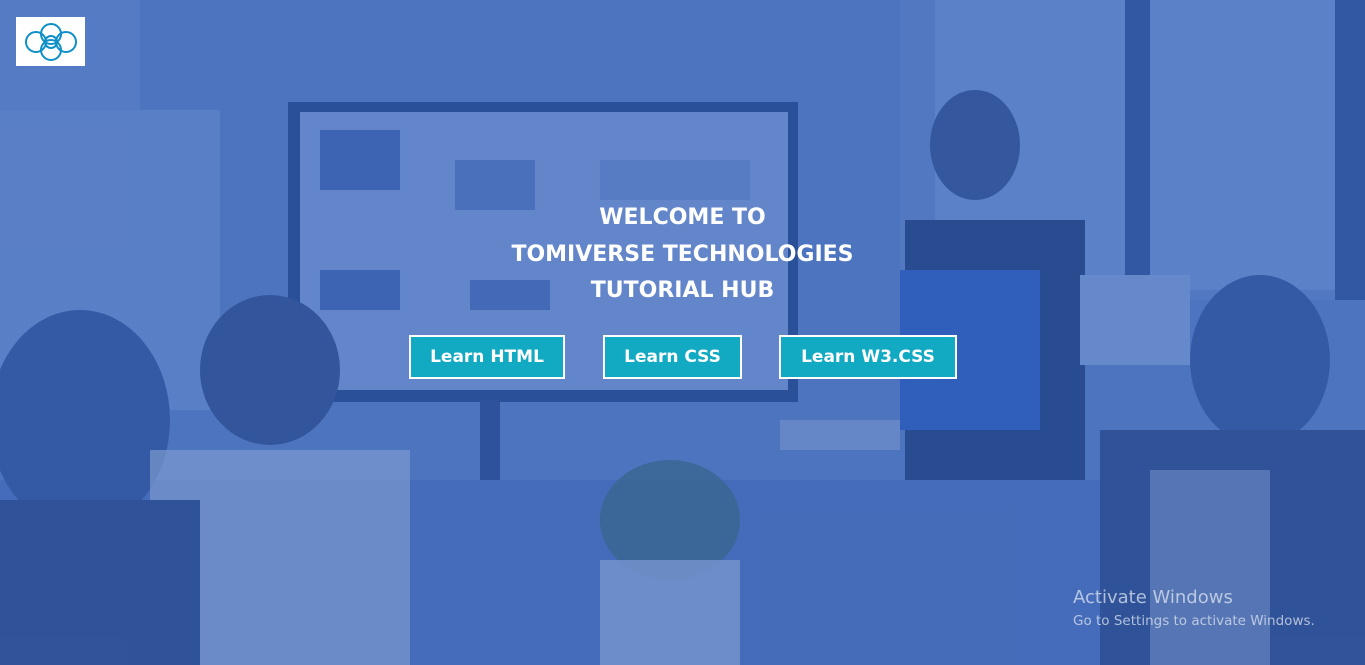 The width and height of the screenshot is (1365, 665). I want to click on watermark-title: Activate Windows, so click(1153, 597).